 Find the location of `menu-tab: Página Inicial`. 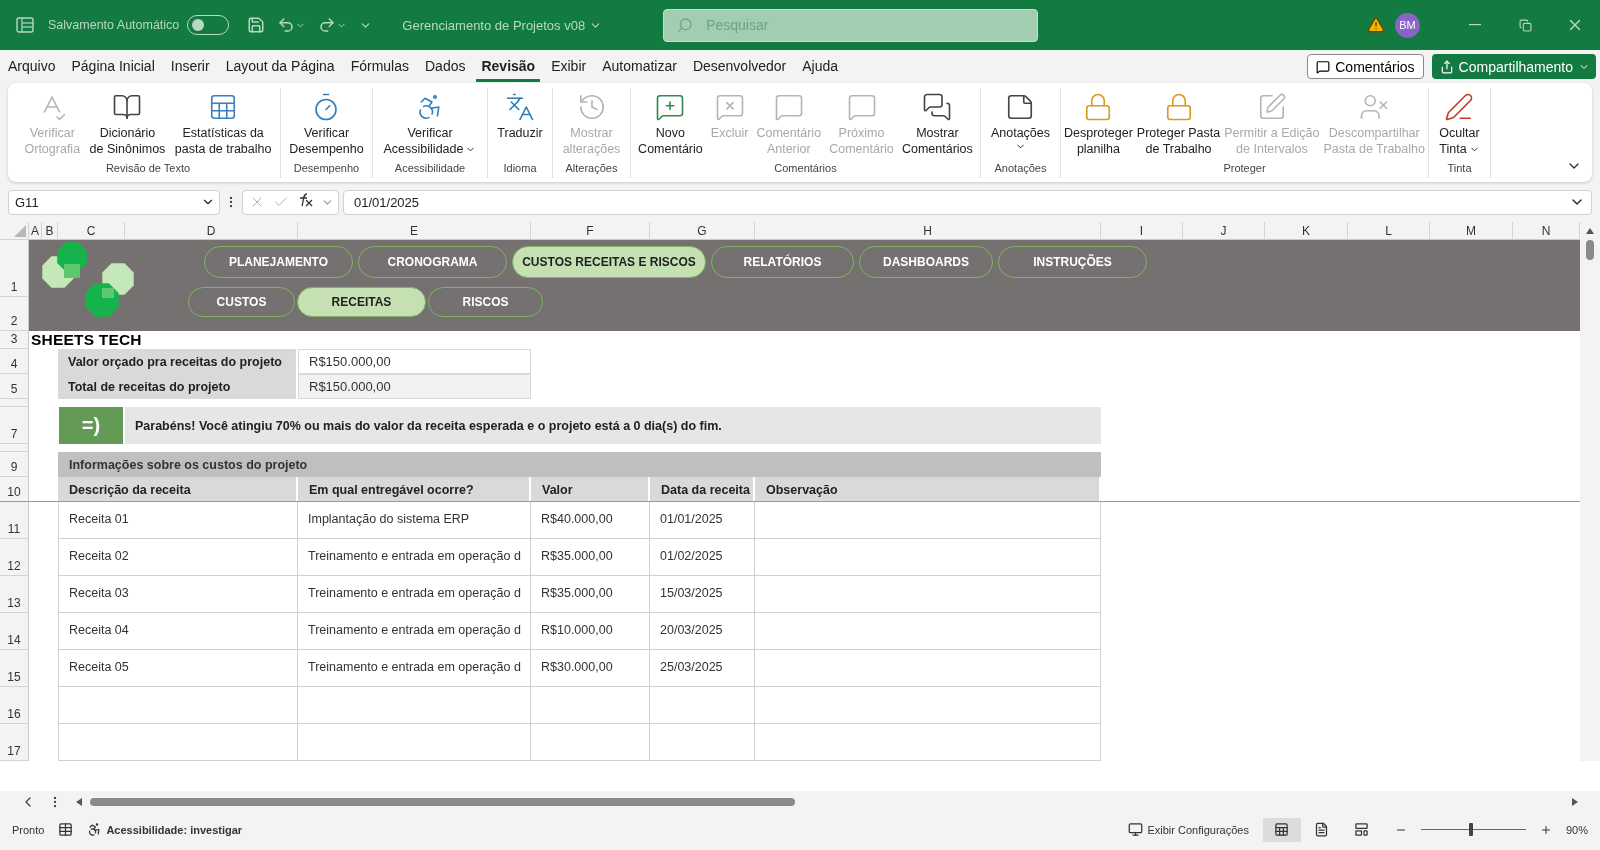

menu-tab: Página Inicial is located at coordinates (113, 66).